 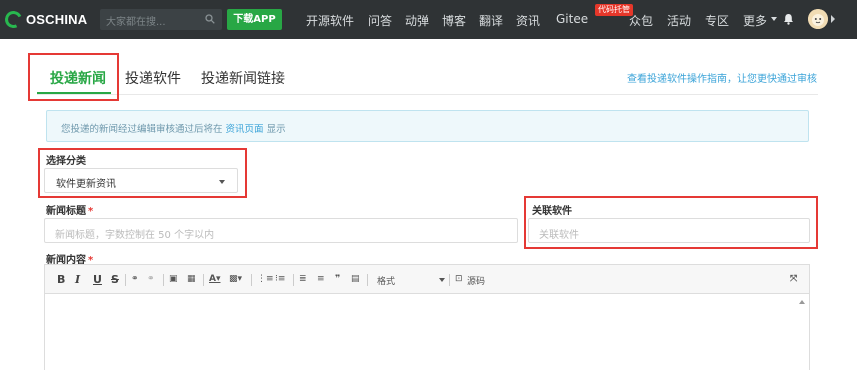 What do you see at coordinates (57, 19) in the screenshot?
I see `logo-text: OSCHINA` at bounding box center [57, 19].